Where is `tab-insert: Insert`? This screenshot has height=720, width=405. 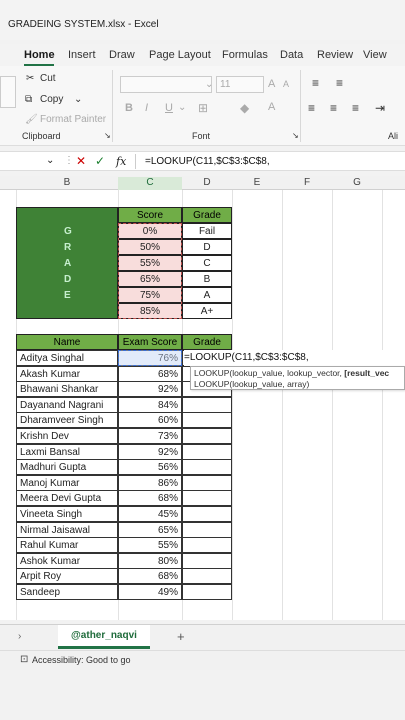
tab-insert: Insert is located at coordinates (82, 55).